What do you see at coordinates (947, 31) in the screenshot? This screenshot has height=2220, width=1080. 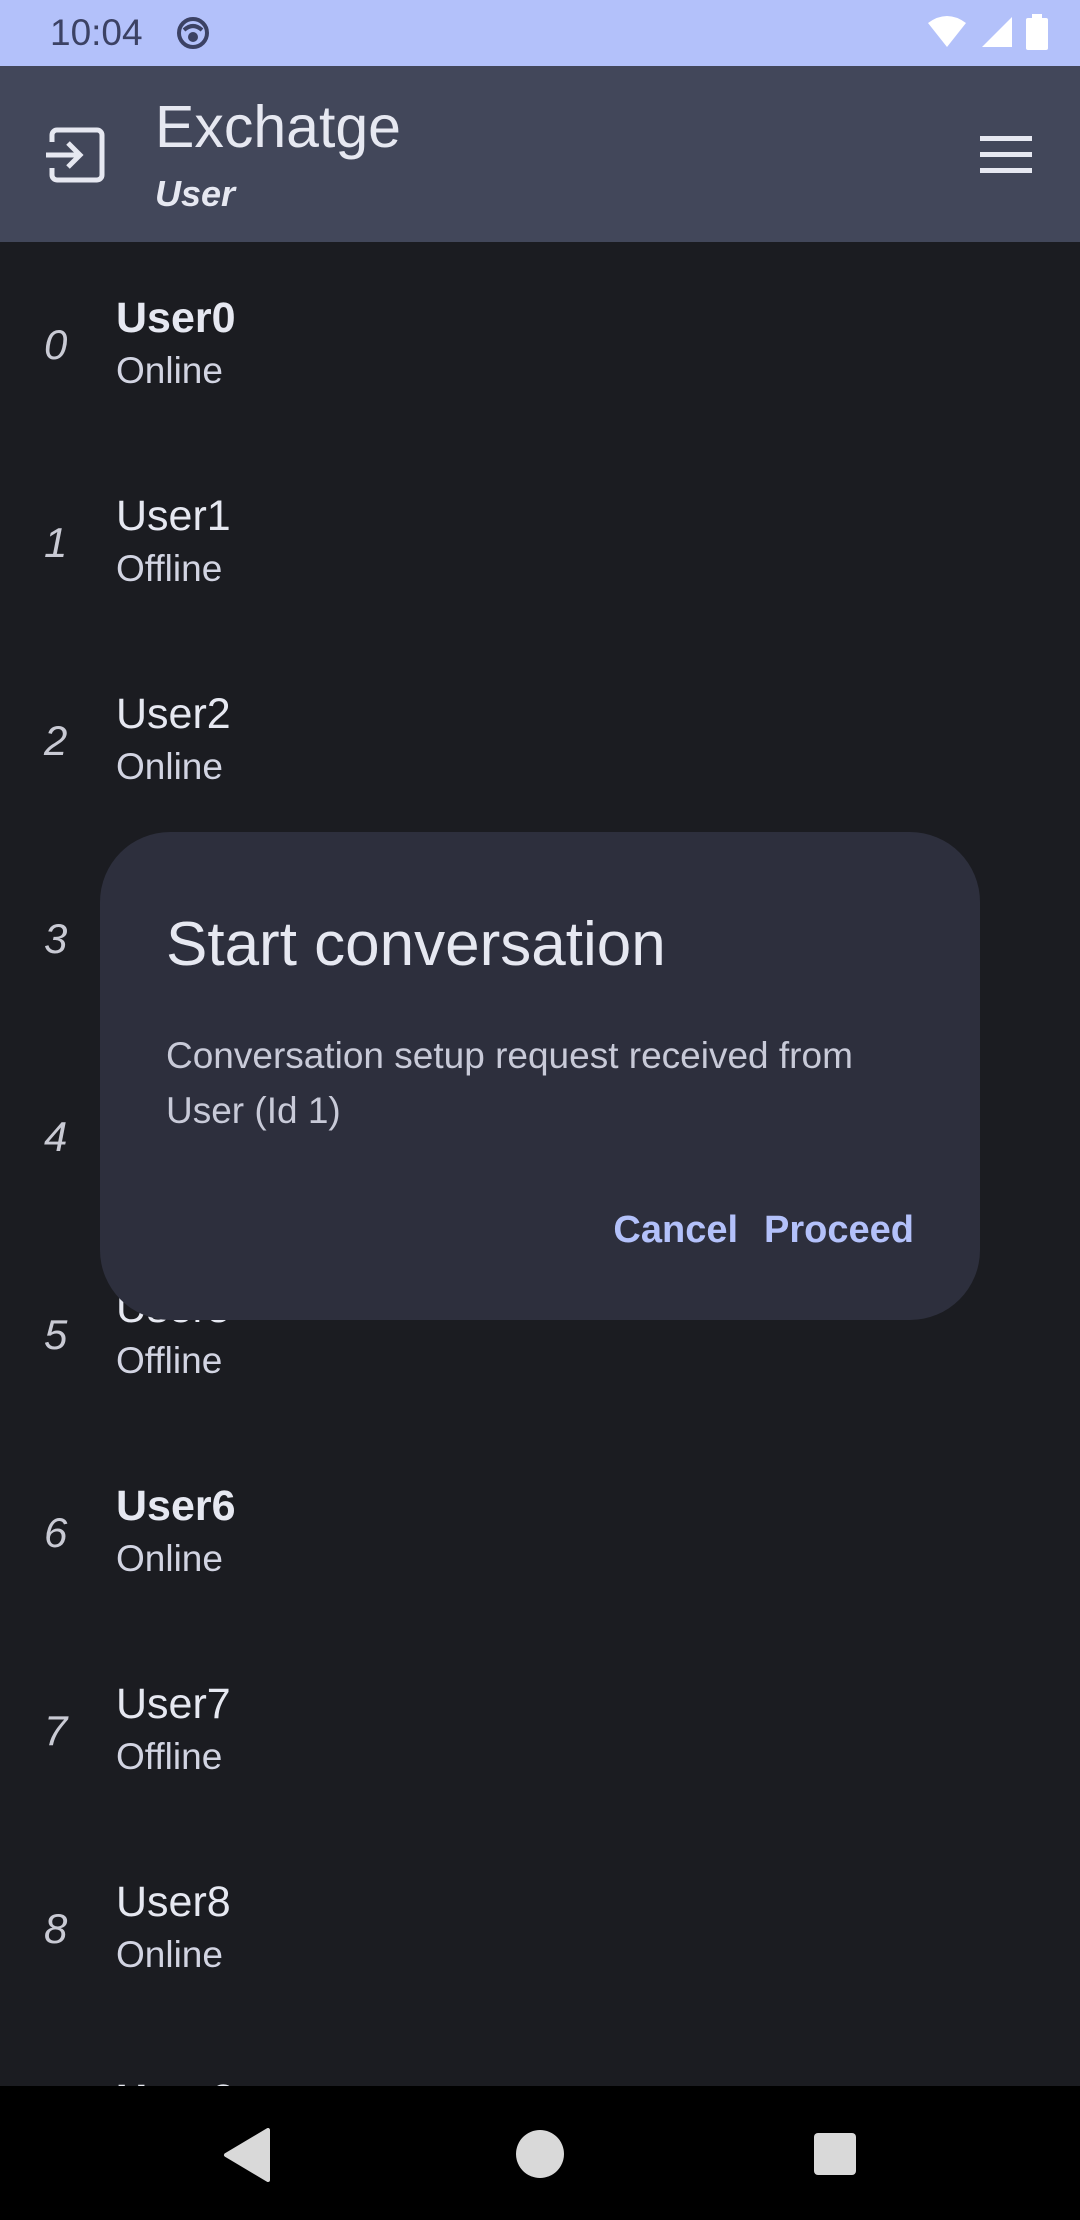 I see `wifi-icon` at bounding box center [947, 31].